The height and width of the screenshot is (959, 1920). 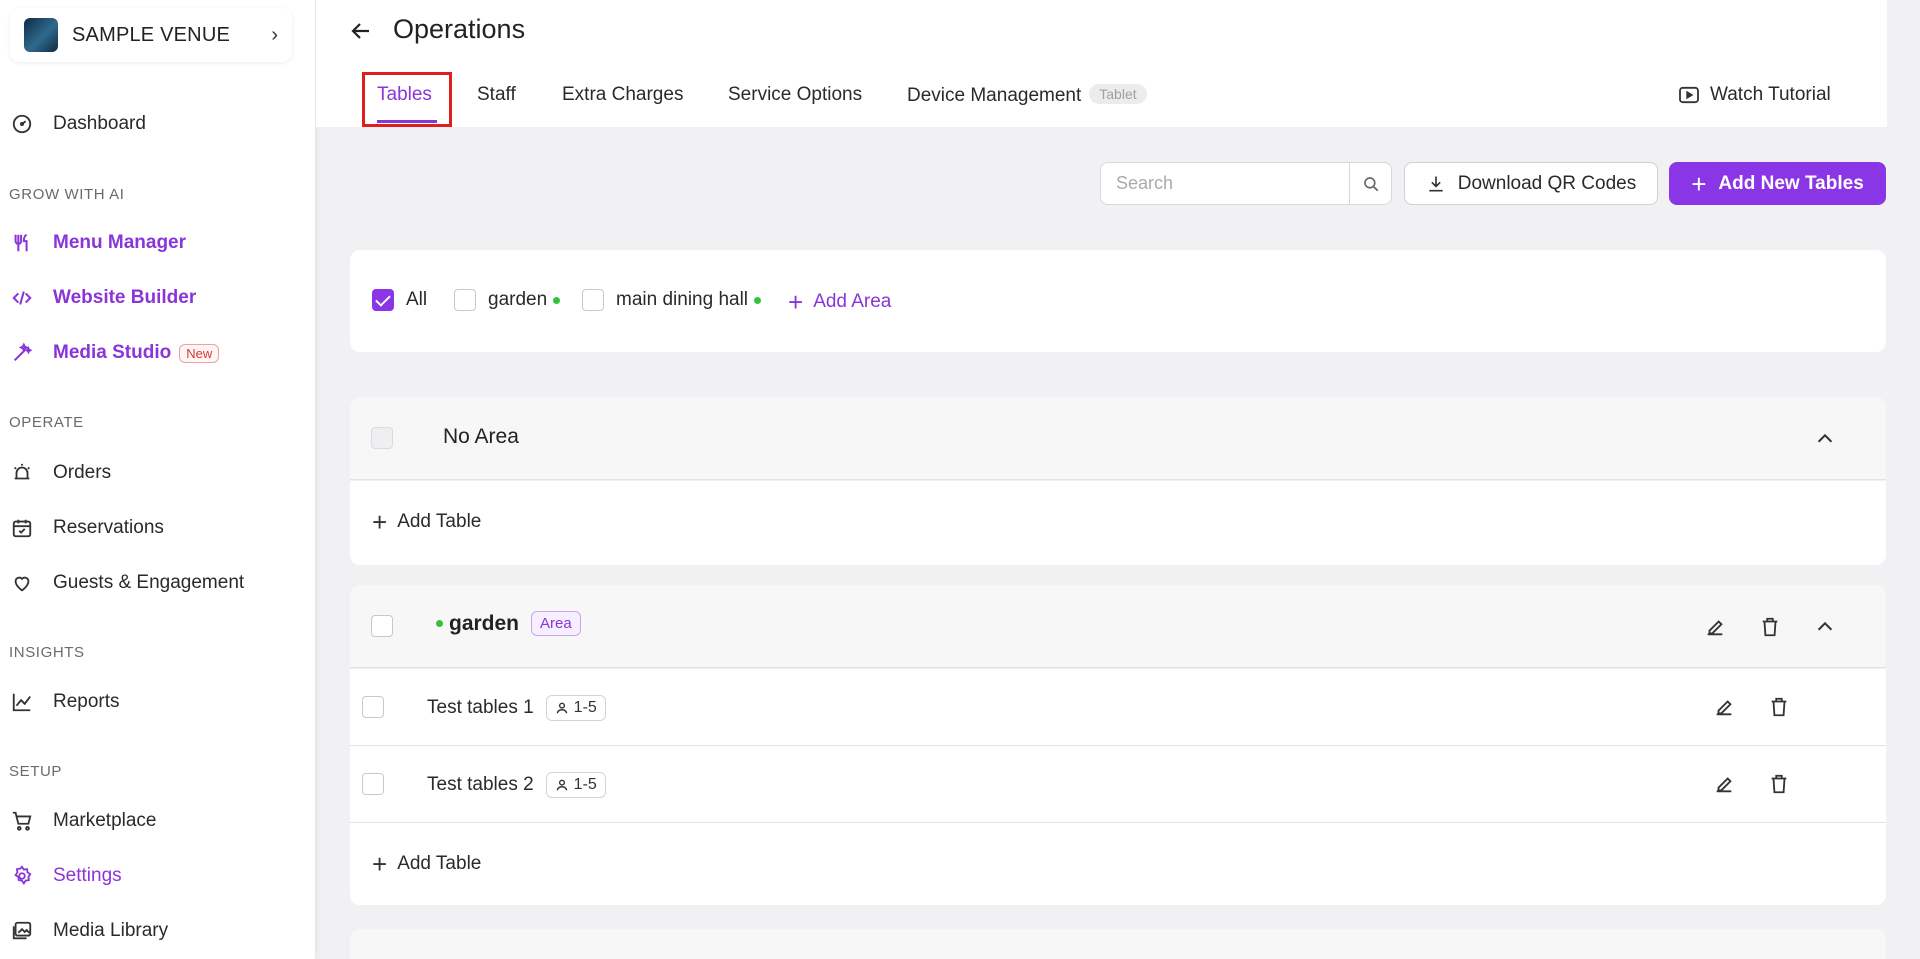 I want to click on cart-icon, so click(x=22, y=821).